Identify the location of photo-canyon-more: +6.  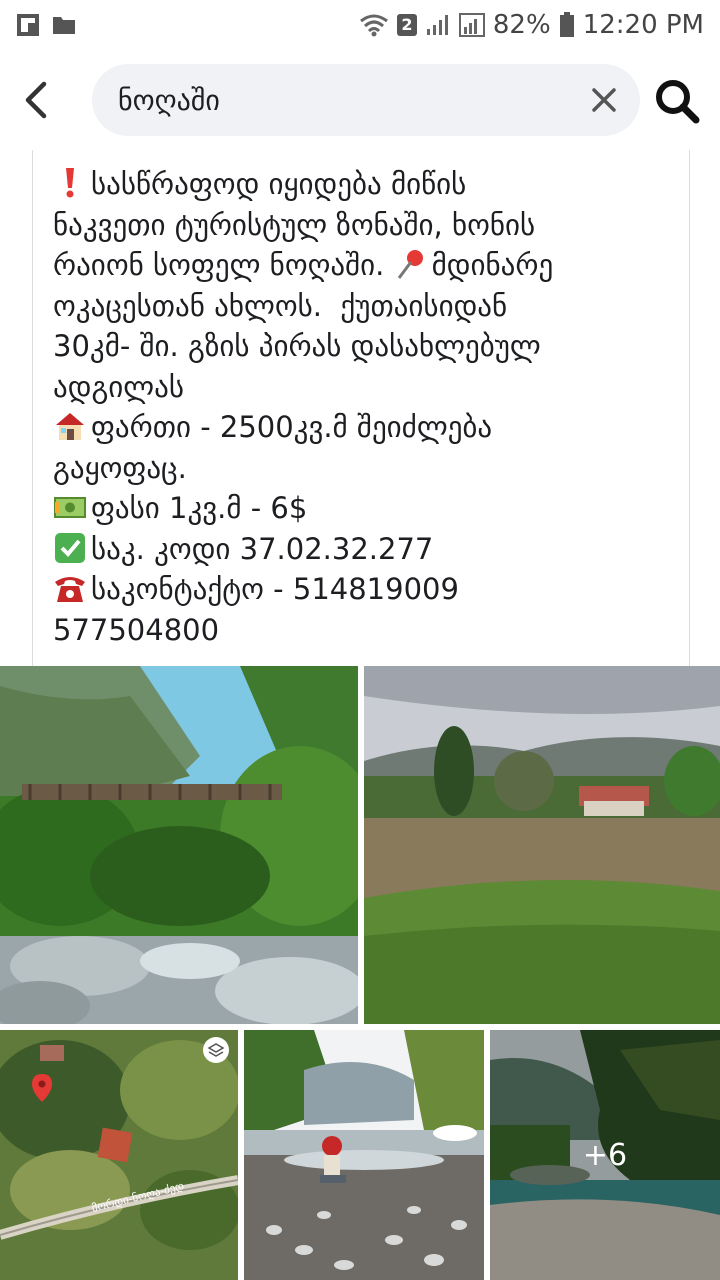
(605, 1155).